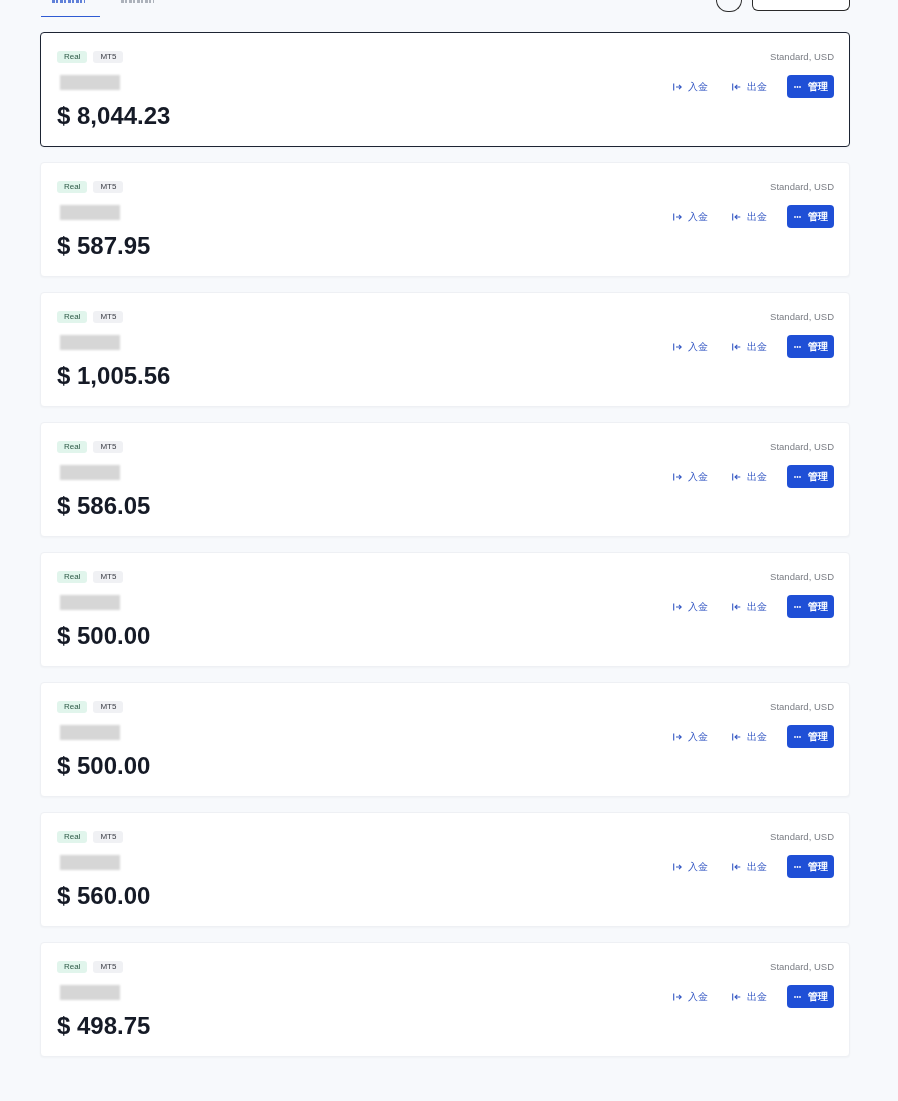 The image size is (898, 1101). I want to click on account-balance: $ 587.95, so click(104, 246).